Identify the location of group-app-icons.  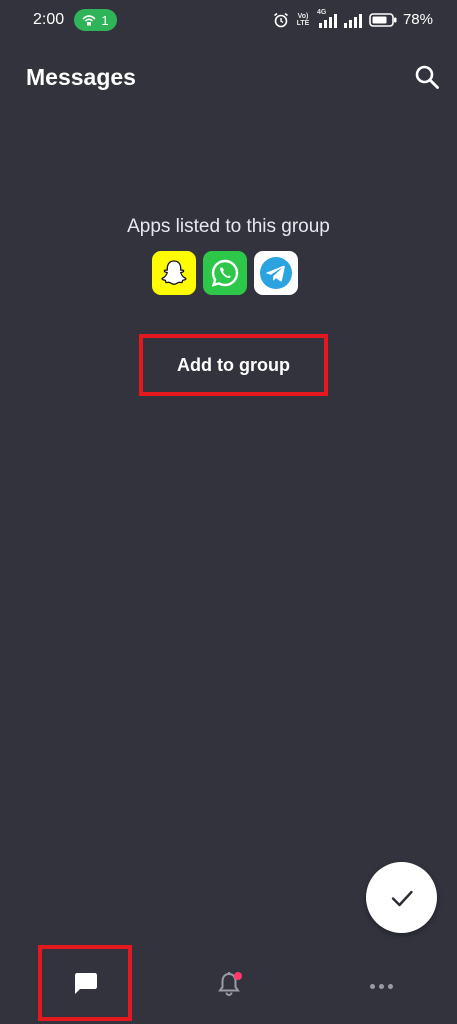
(225, 273).